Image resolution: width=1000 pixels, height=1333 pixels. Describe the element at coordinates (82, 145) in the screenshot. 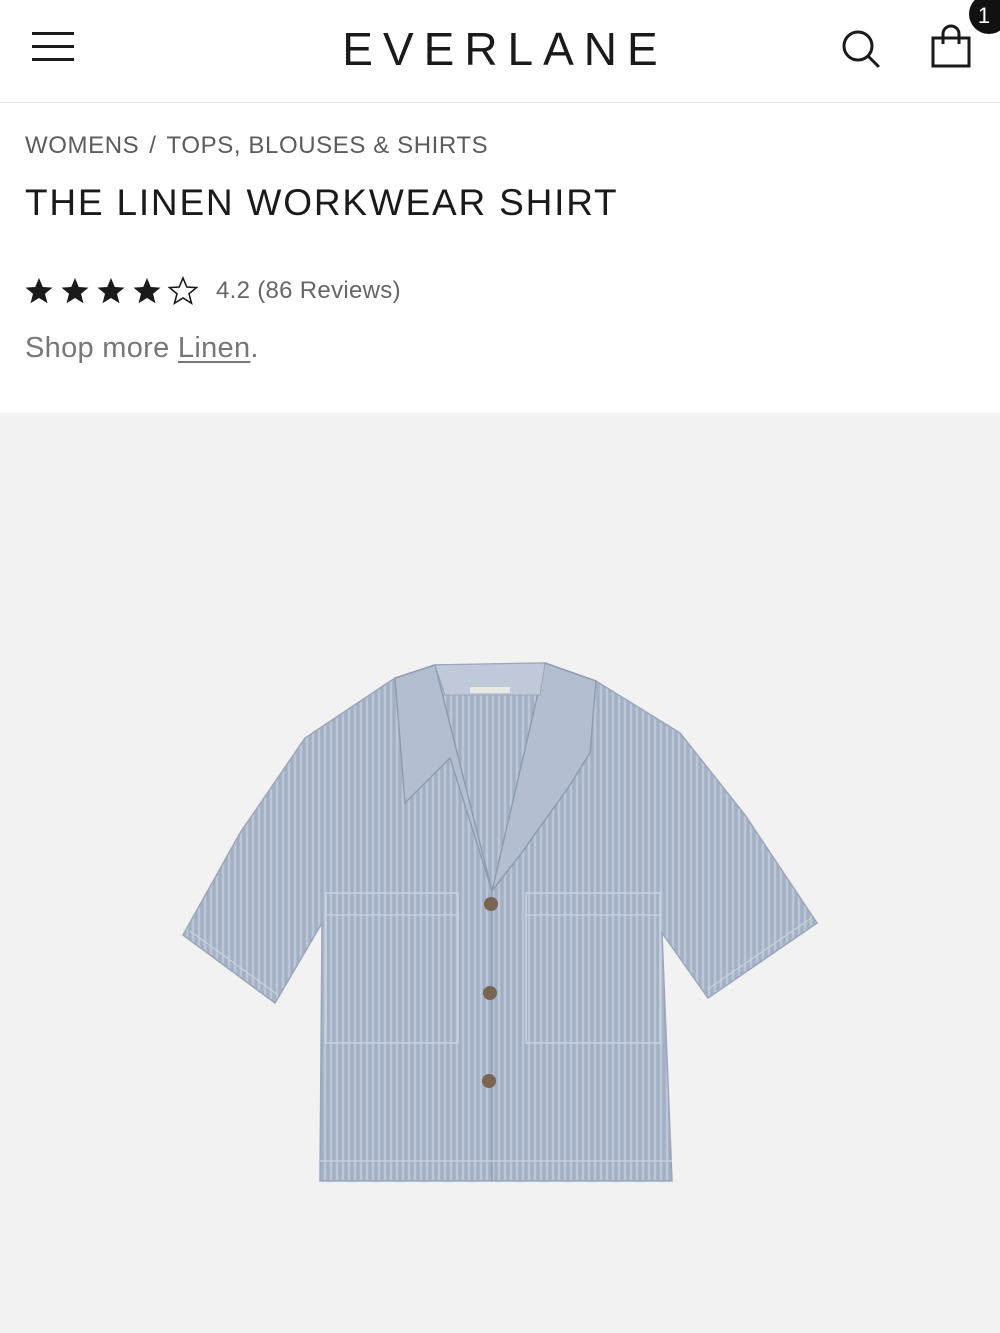

I see `breadcrumb-womens: WOMENS` at that location.